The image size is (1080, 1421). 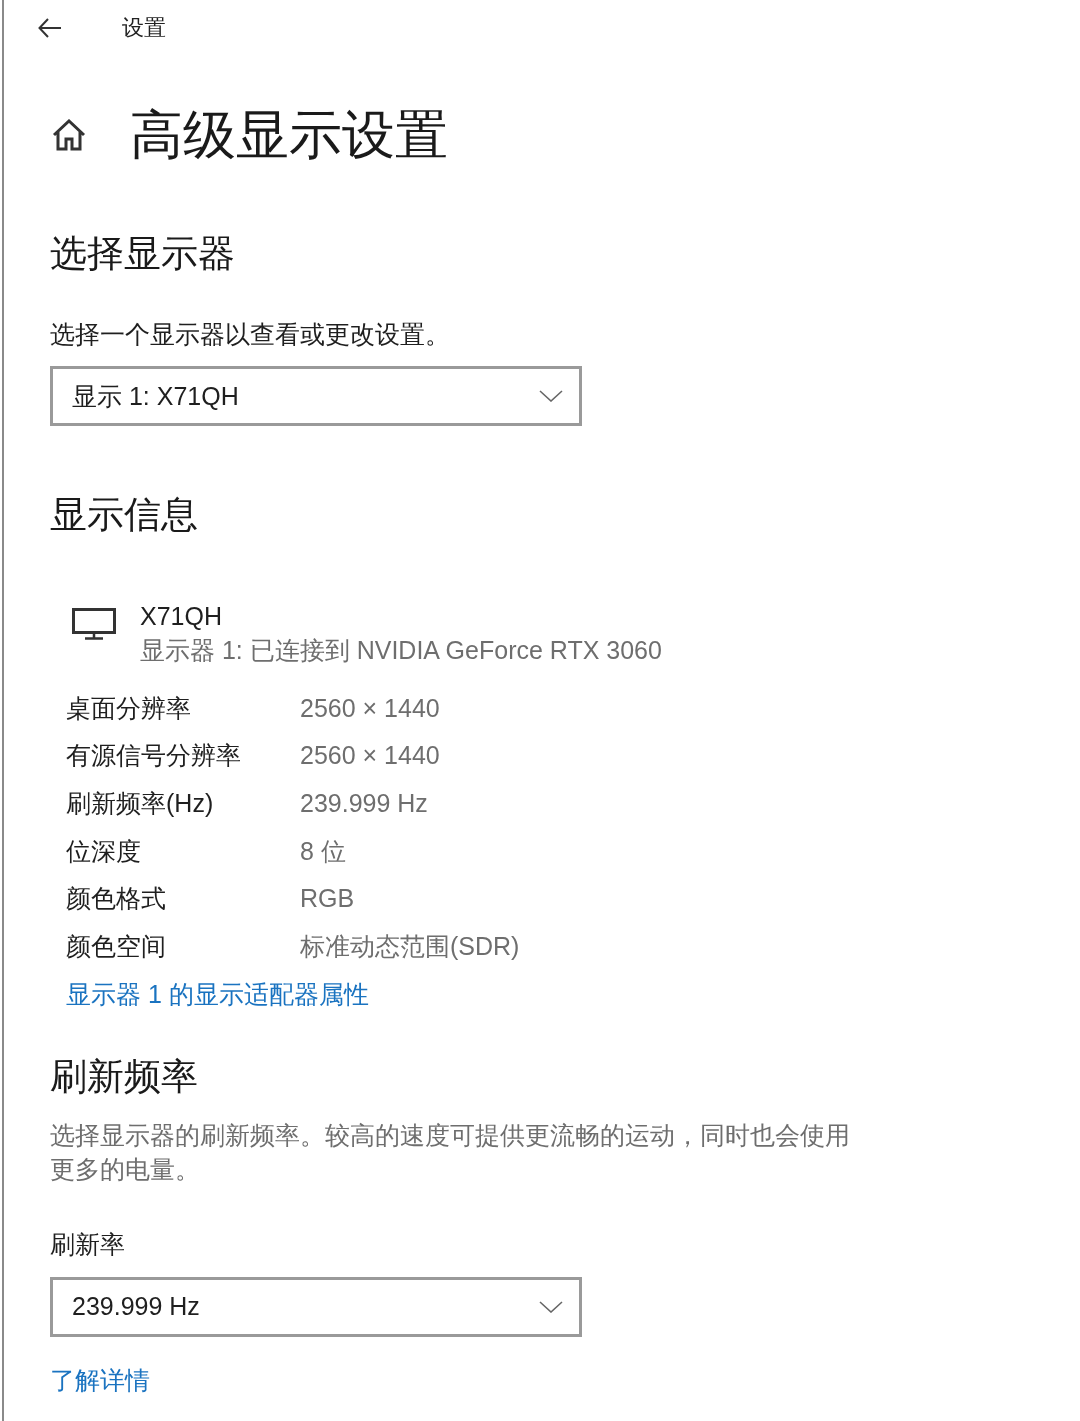 I want to click on info-value: 8 位, so click(x=323, y=851).